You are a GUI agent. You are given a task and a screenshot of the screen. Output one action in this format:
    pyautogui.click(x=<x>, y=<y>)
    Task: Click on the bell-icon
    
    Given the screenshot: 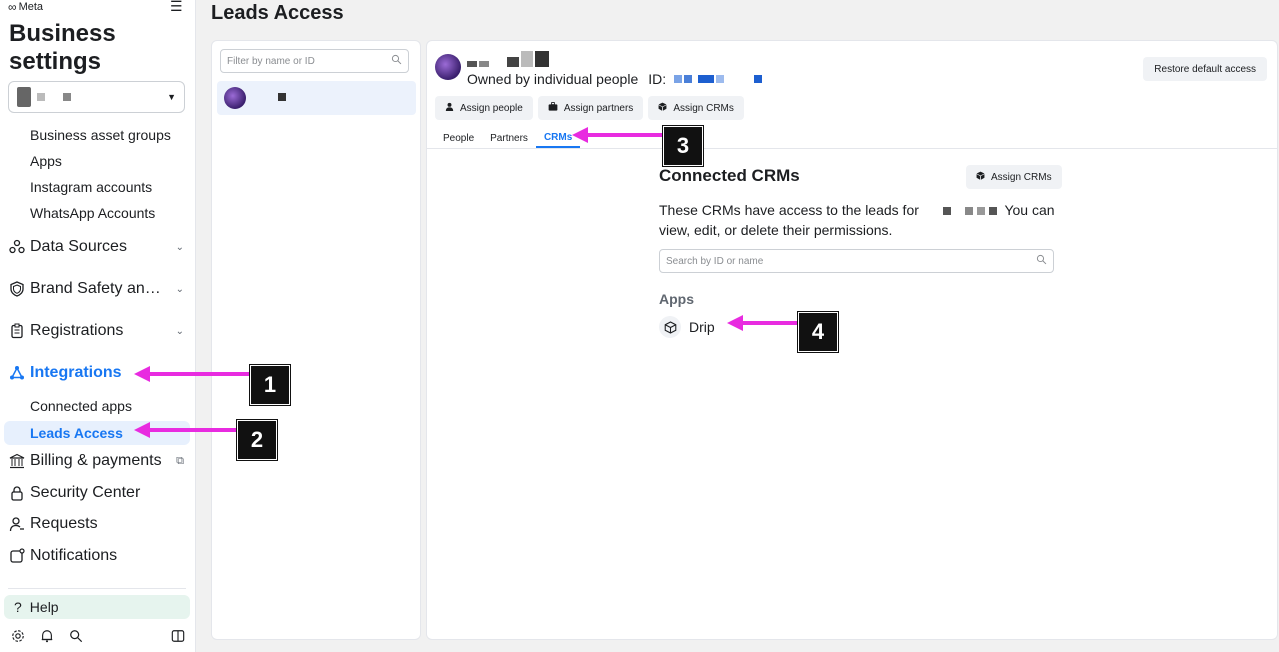 What is the action you would take?
    pyautogui.click(x=47, y=636)
    